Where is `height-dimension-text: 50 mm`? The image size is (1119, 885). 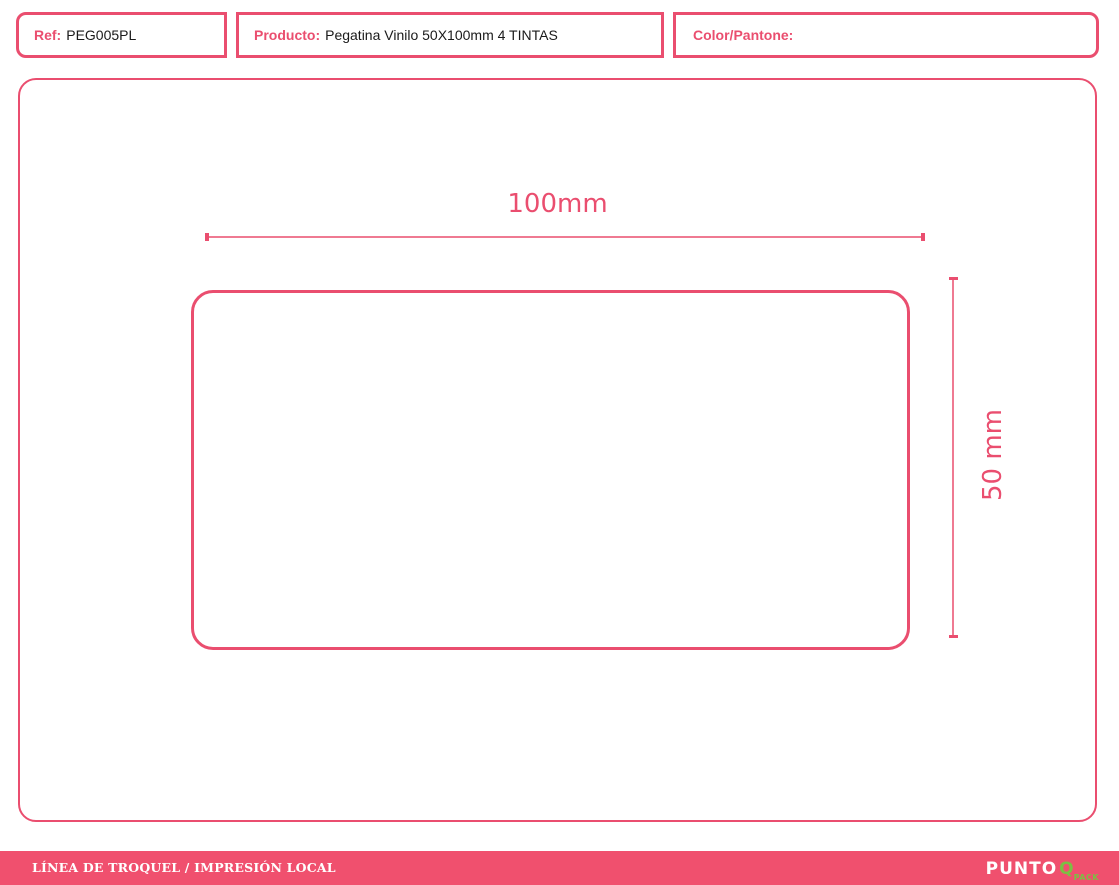 height-dimension-text: 50 mm is located at coordinates (993, 455).